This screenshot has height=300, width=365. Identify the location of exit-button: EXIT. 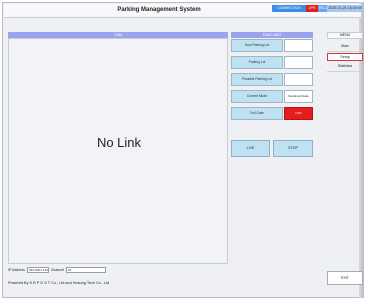
(345, 278).